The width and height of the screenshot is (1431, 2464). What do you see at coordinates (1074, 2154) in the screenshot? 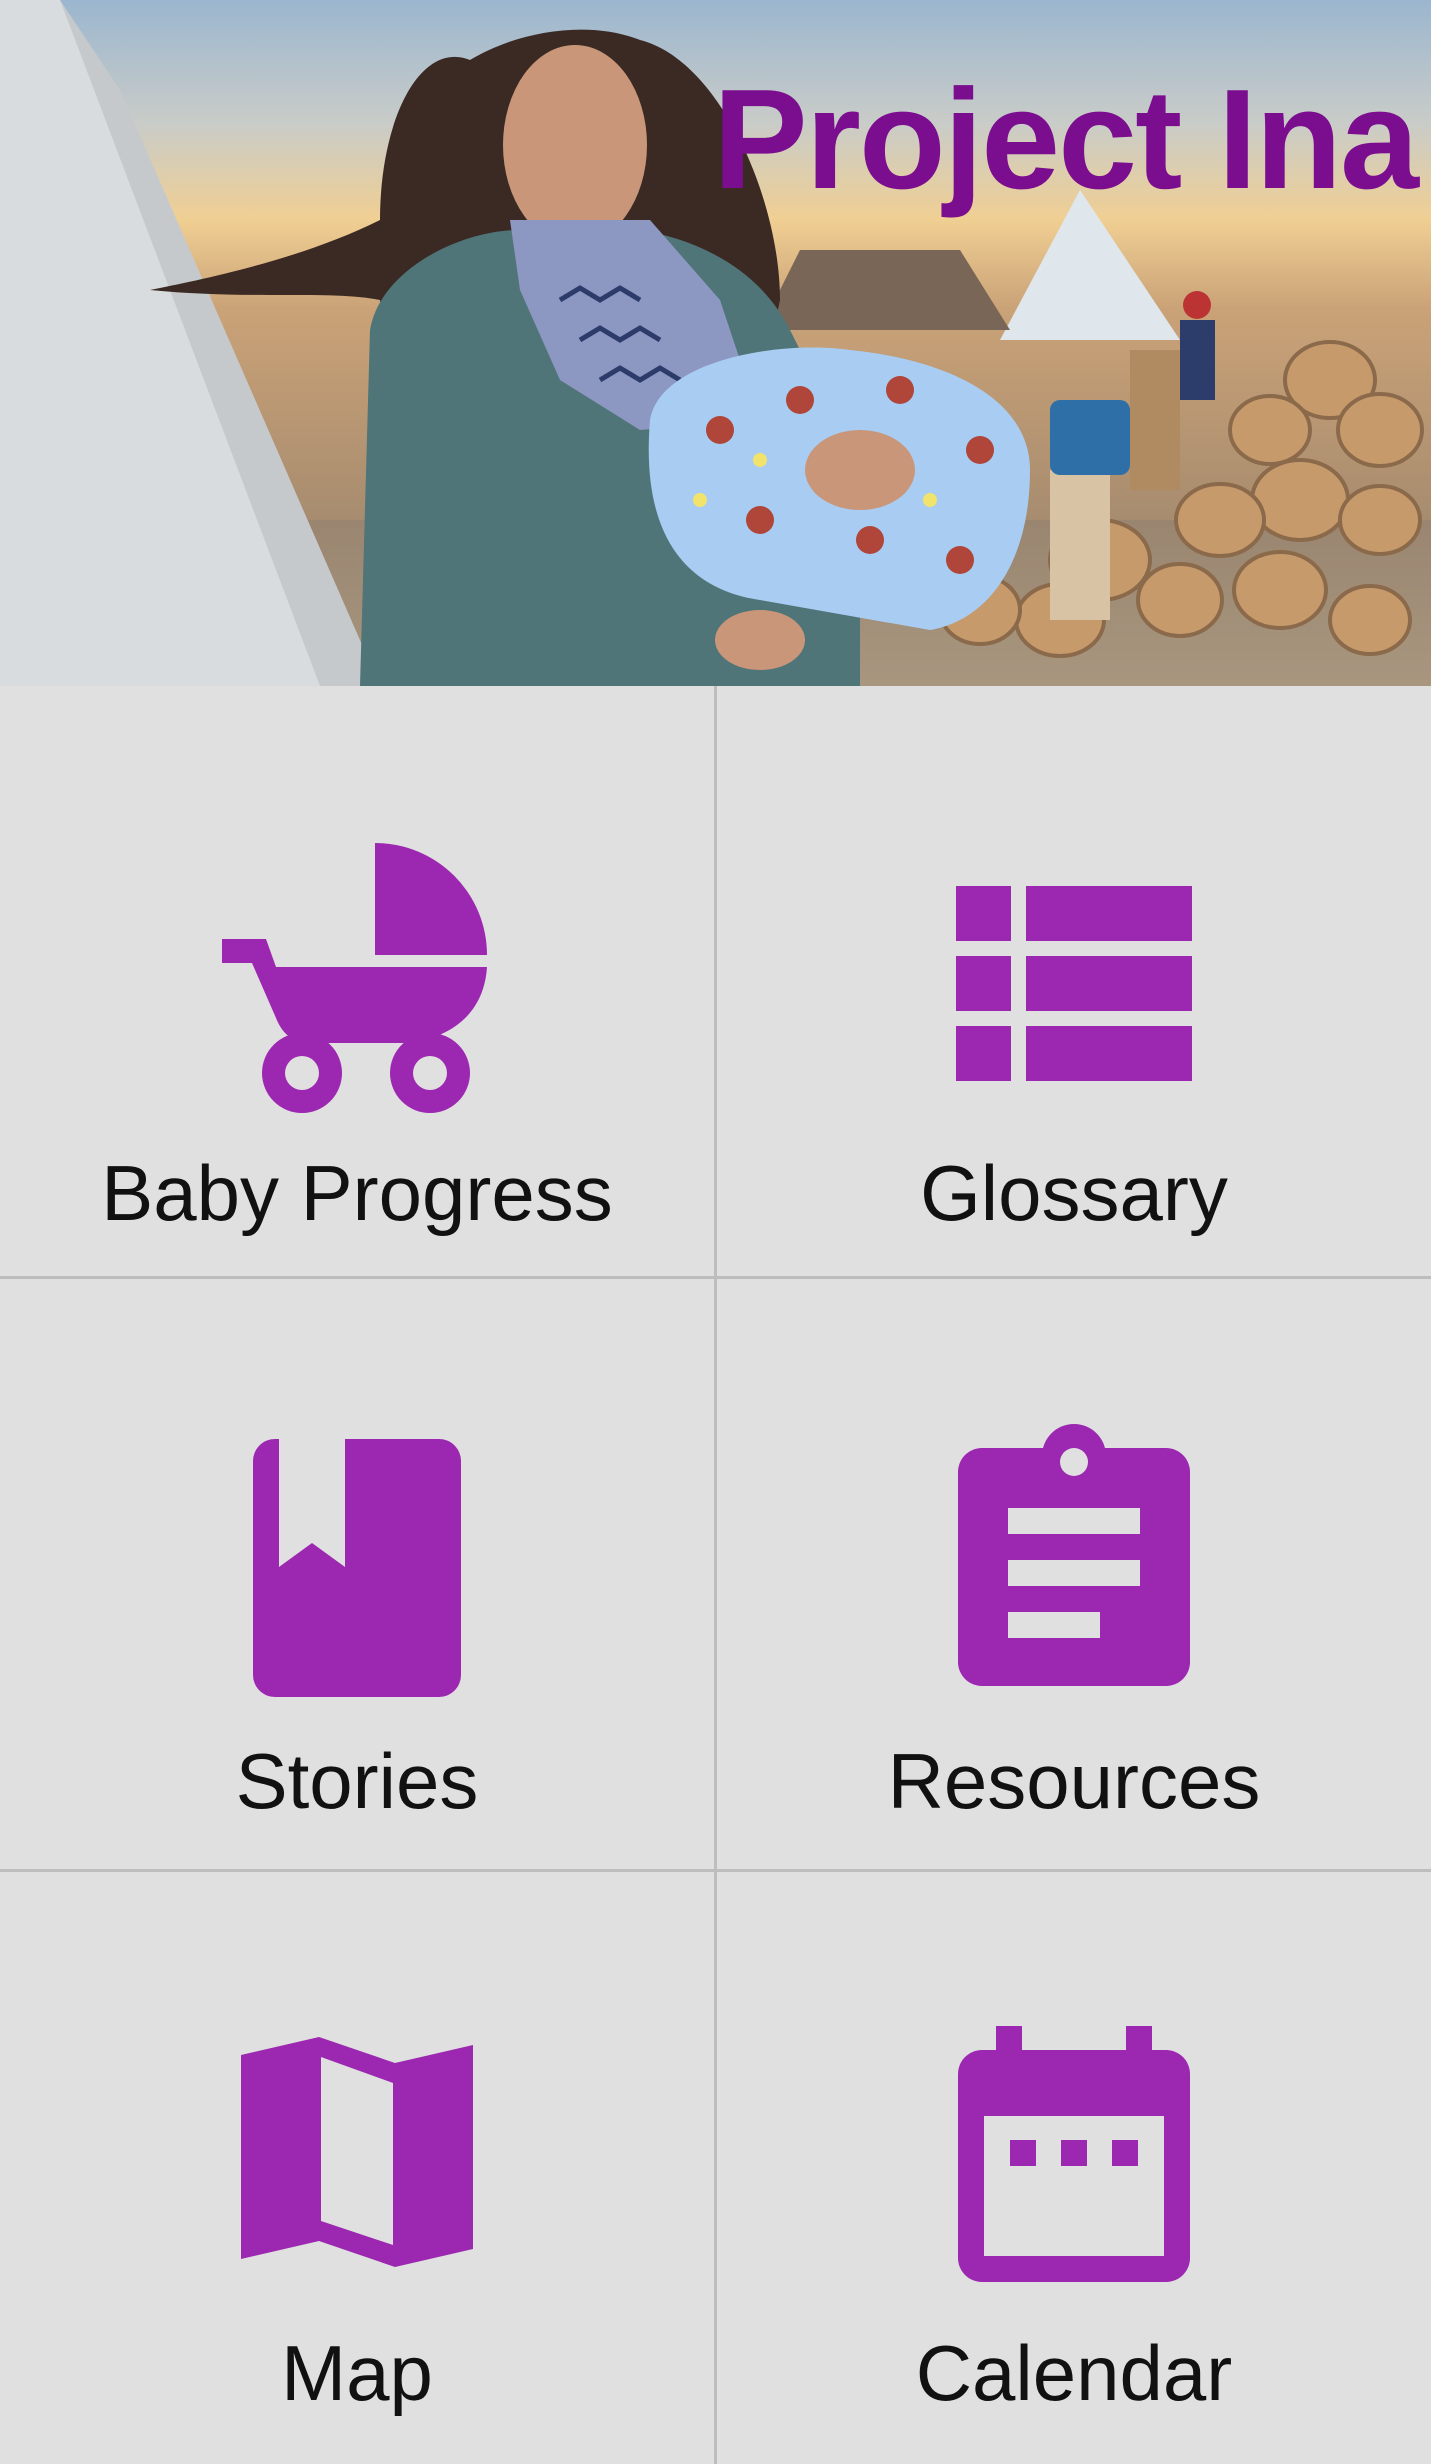
I see `calendar-icon` at bounding box center [1074, 2154].